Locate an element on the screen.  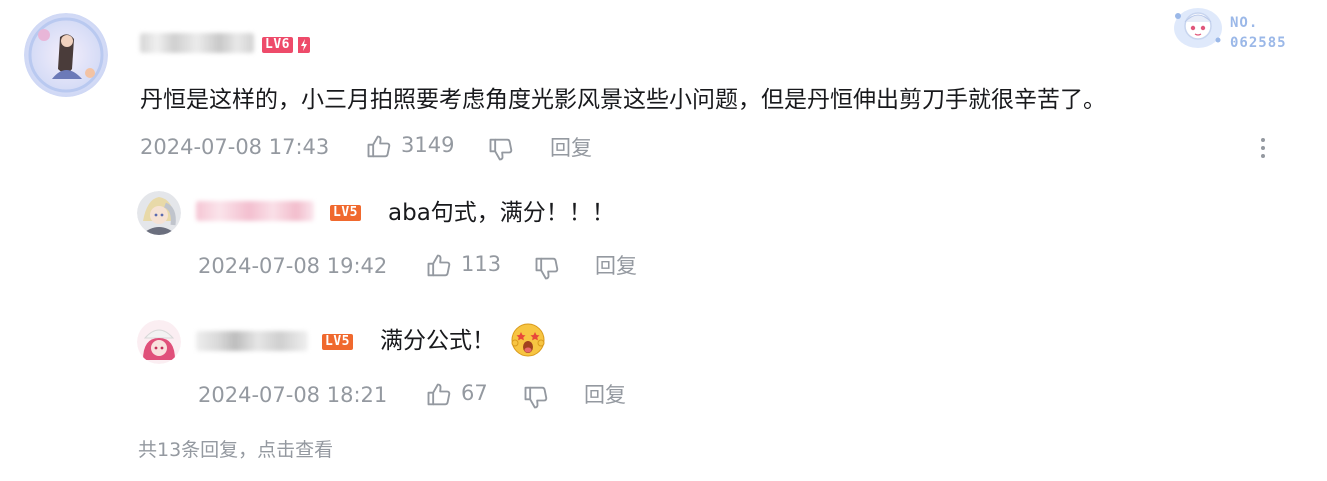
level-badge: LV6 is located at coordinates (277, 45).